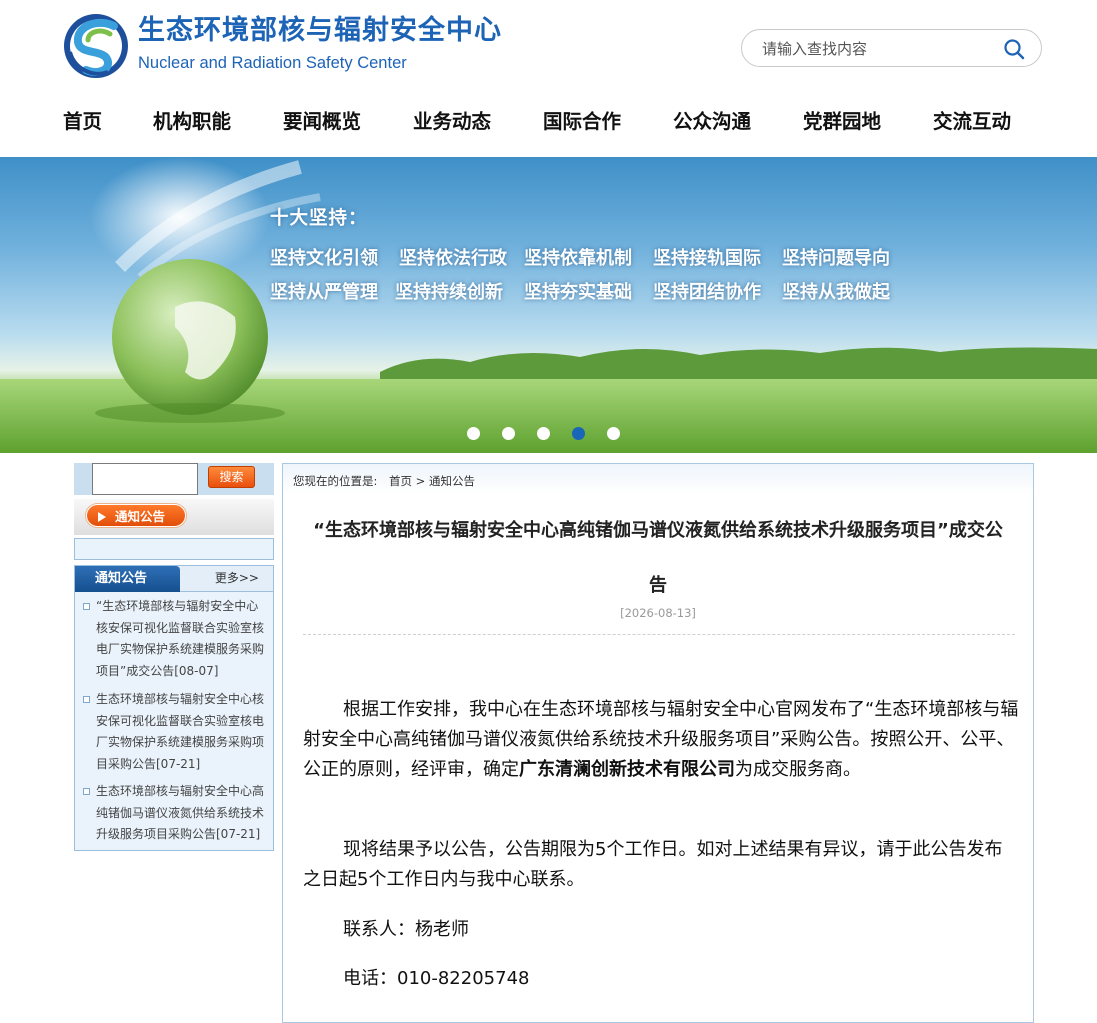 The height and width of the screenshot is (1023, 1097). What do you see at coordinates (335, 481) in the screenshot?
I see `location-label: 您现在的位置是:` at bounding box center [335, 481].